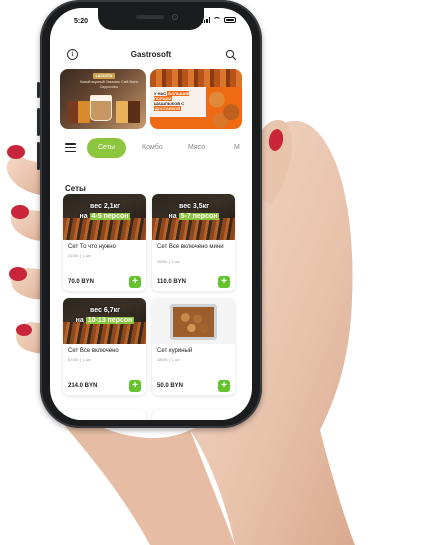 Image resolution: width=447 pixels, height=545 pixels. I want to click on mute-switch, so click(38, 90).